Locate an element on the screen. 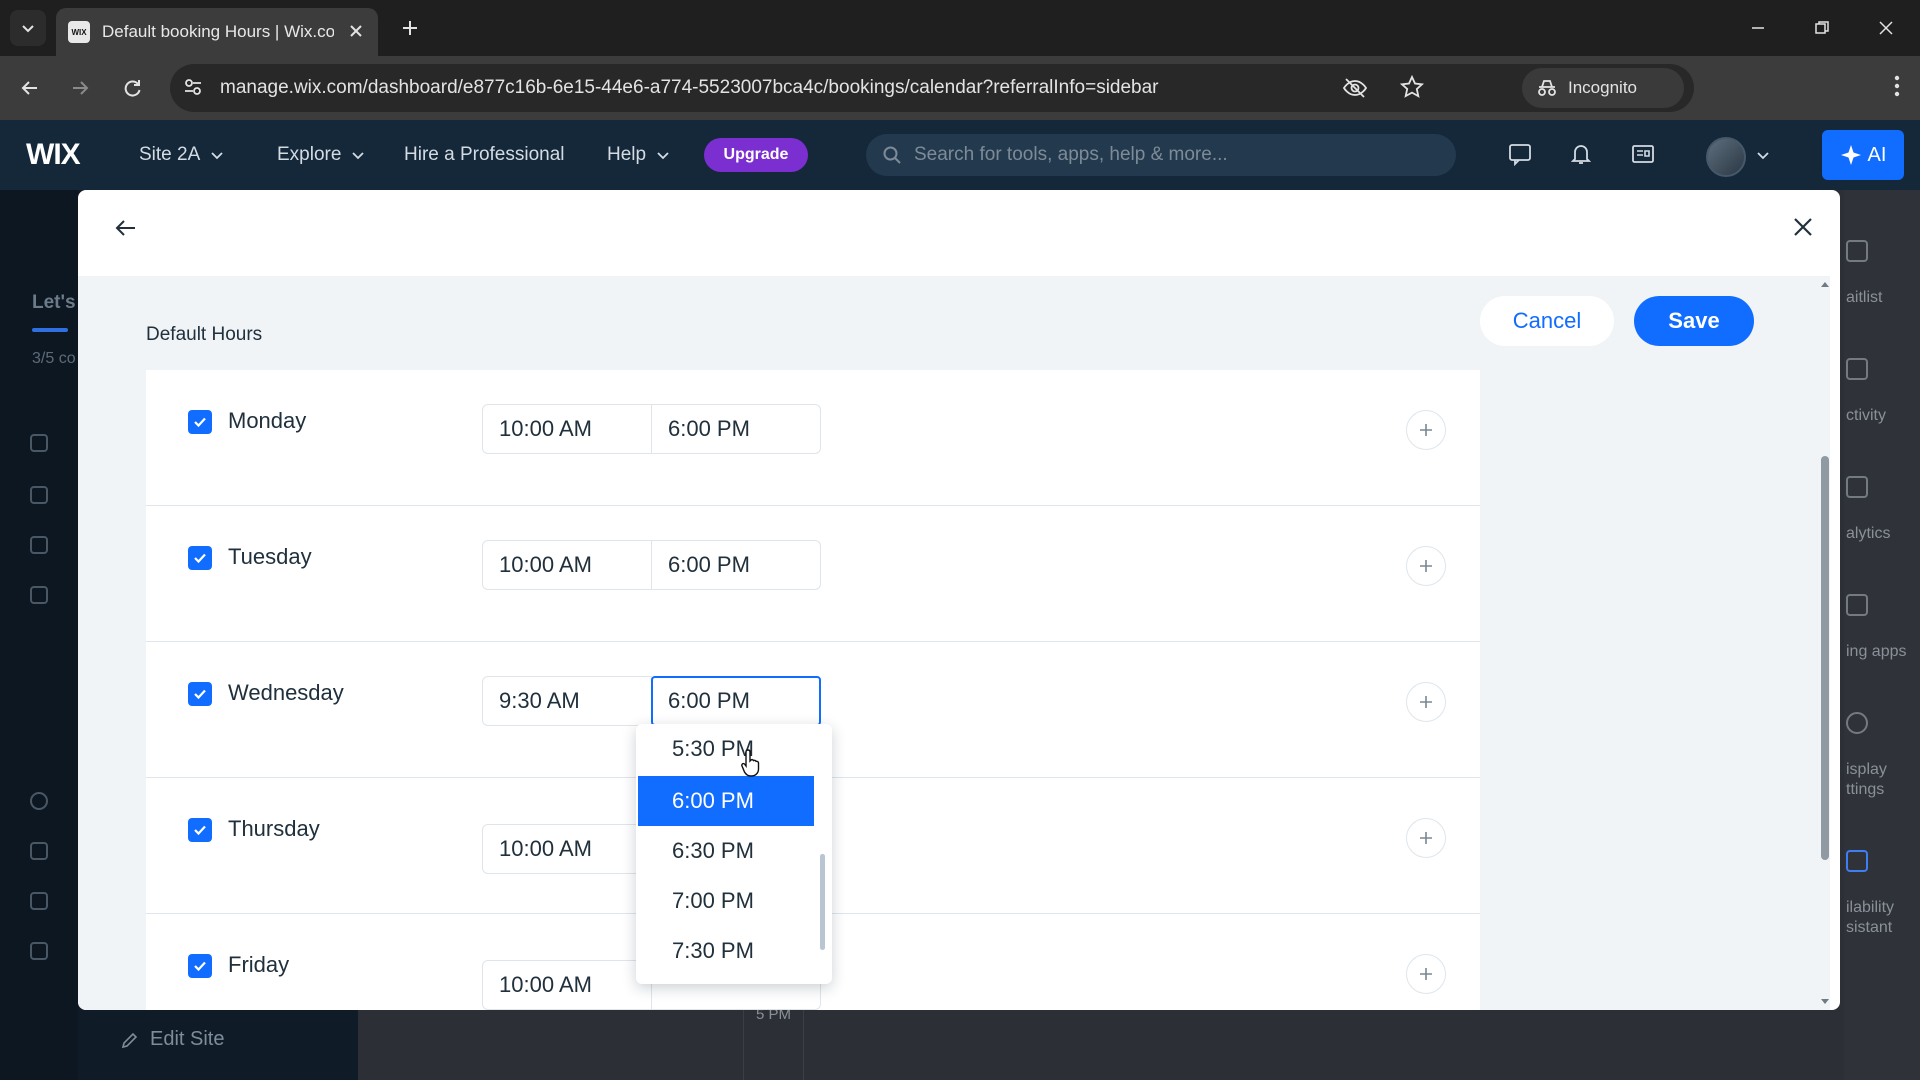 This screenshot has height=1080, width=1920. upgrade-button: Upgrade is located at coordinates (756, 155).